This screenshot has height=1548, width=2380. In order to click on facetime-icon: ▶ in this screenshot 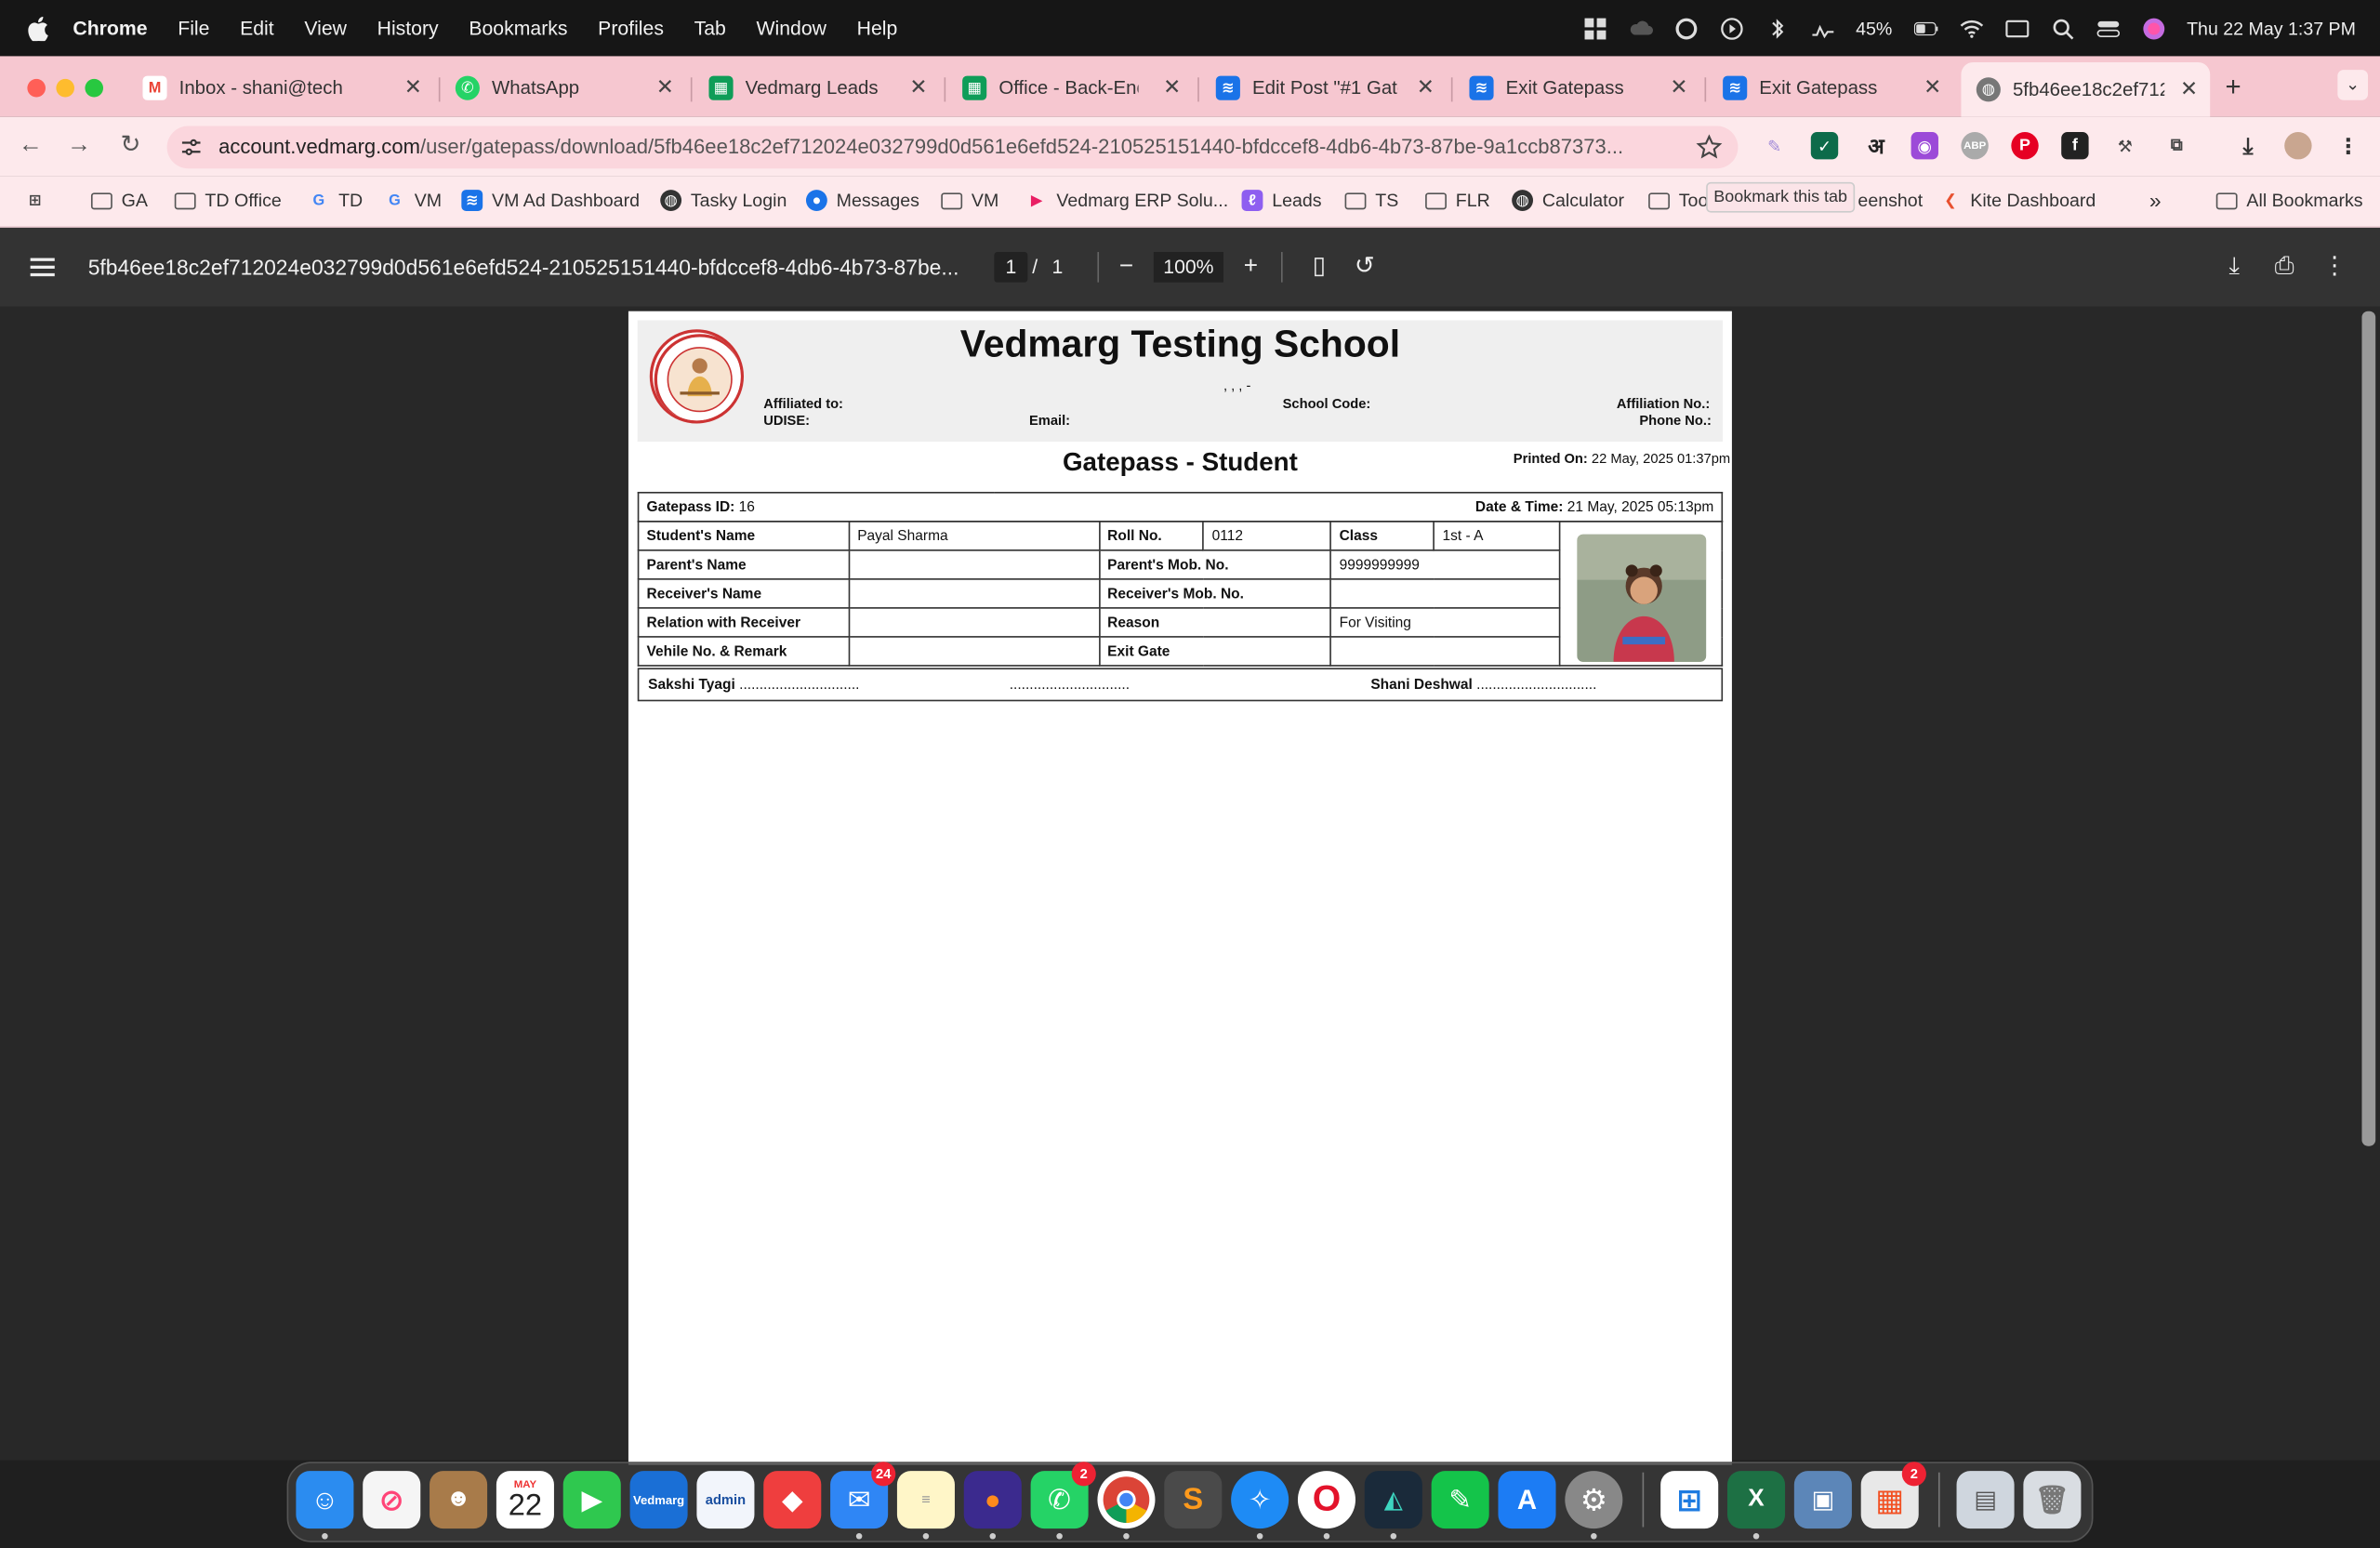, I will do `click(591, 1500)`.